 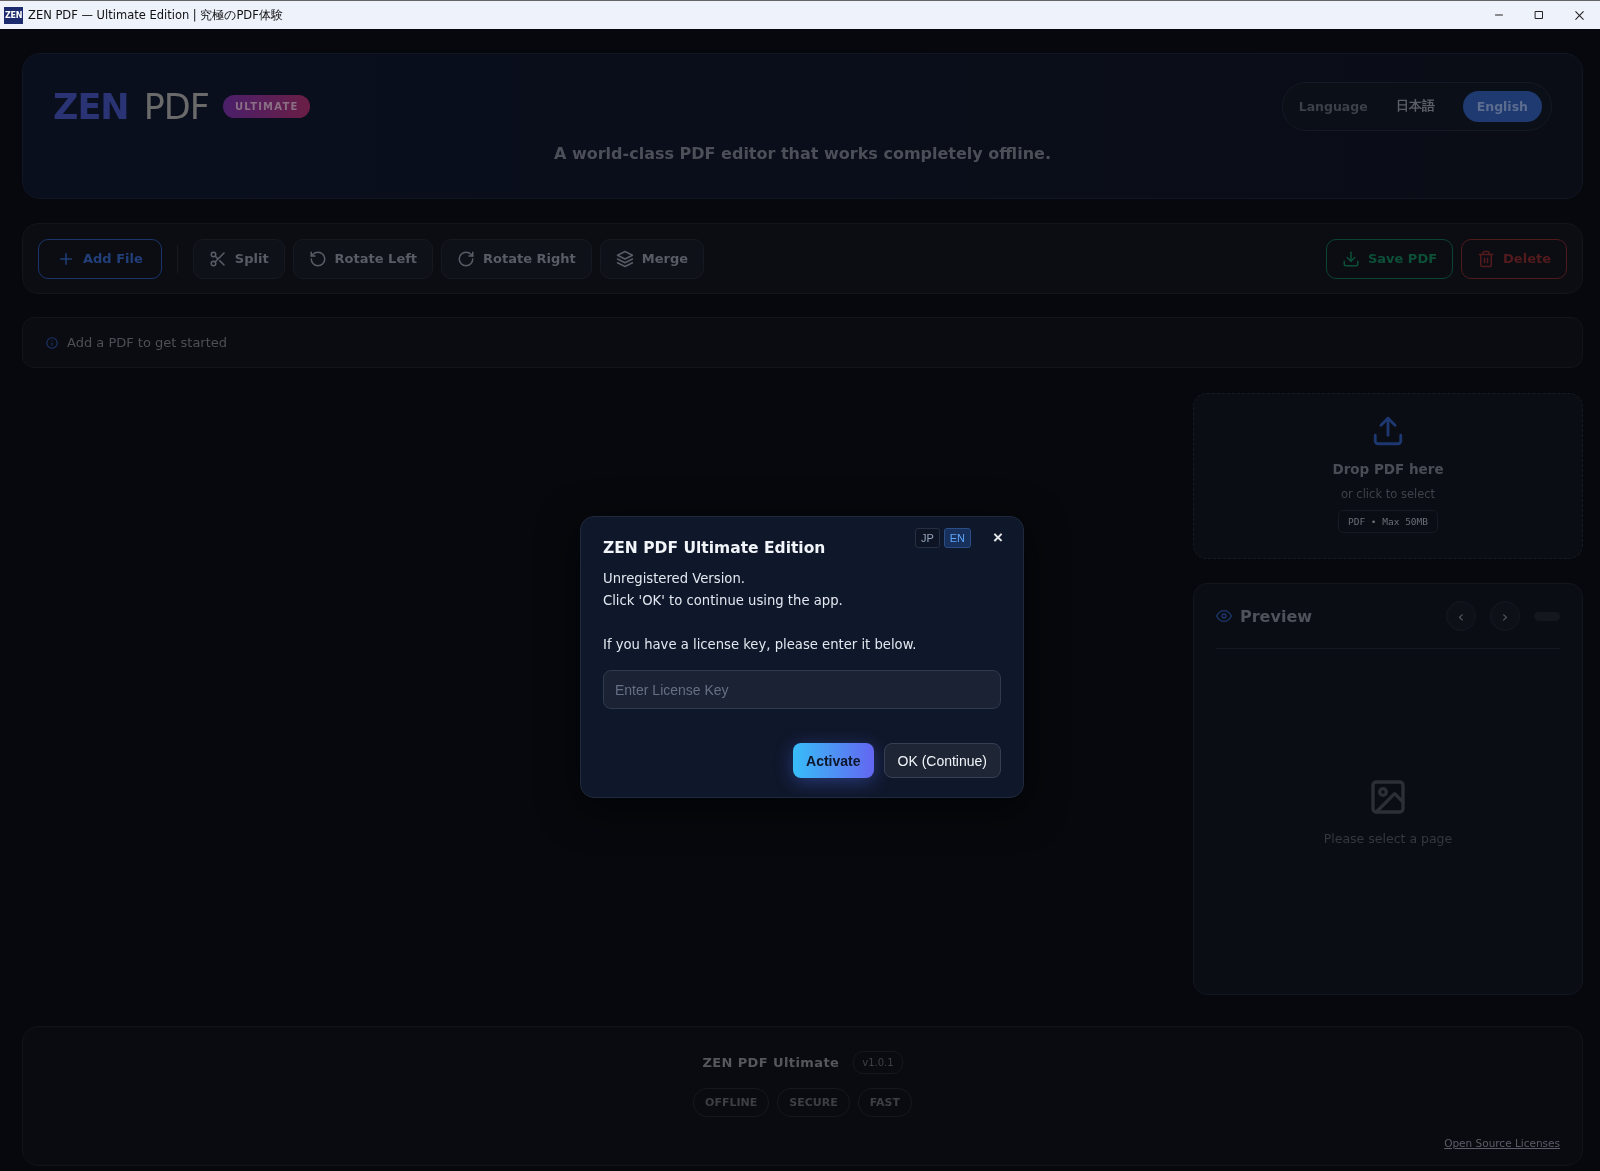 I want to click on image-icon, so click(x=1388, y=797).